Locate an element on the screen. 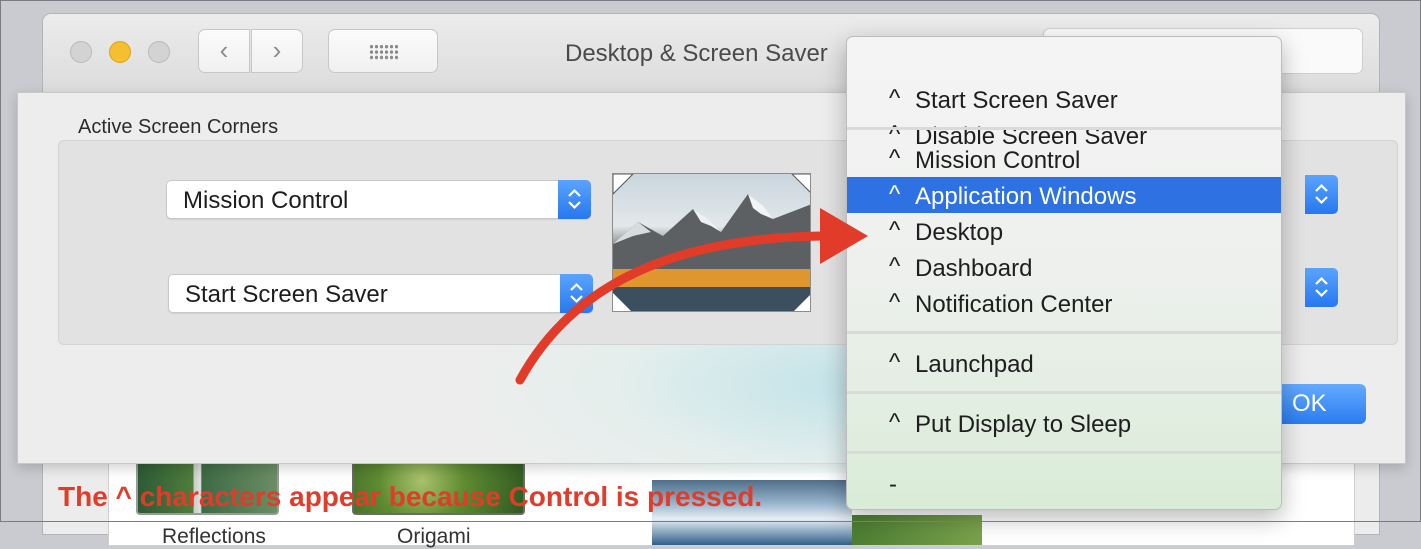  close-button is located at coordinates (81, 52).